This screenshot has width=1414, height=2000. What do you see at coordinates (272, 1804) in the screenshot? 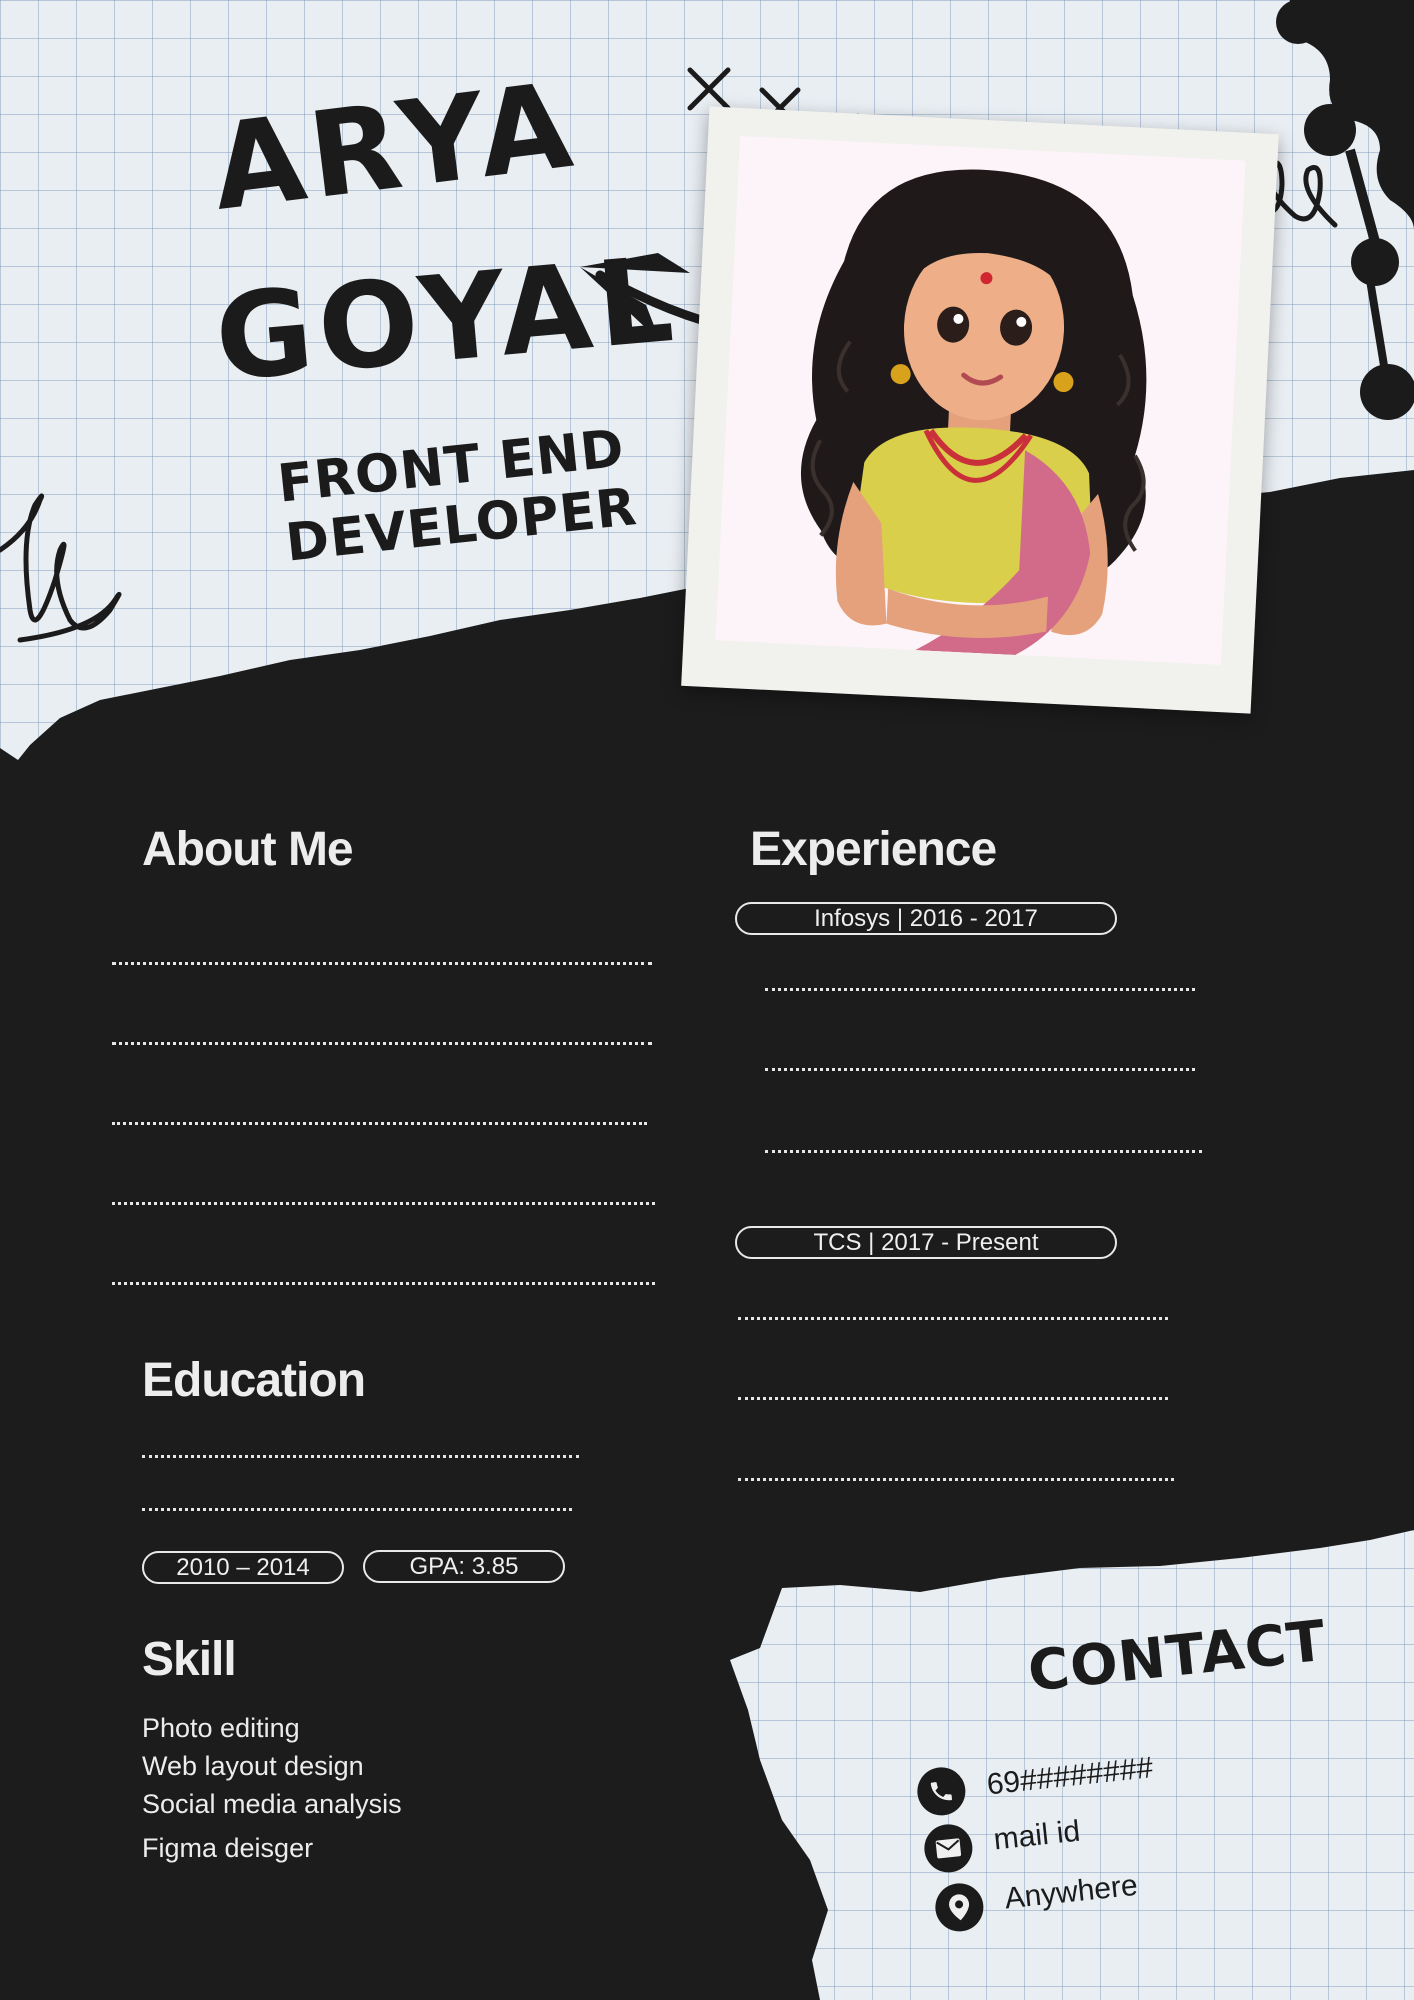
I see `skill-item: Social media analysis` at bounding box center [272, 1804].